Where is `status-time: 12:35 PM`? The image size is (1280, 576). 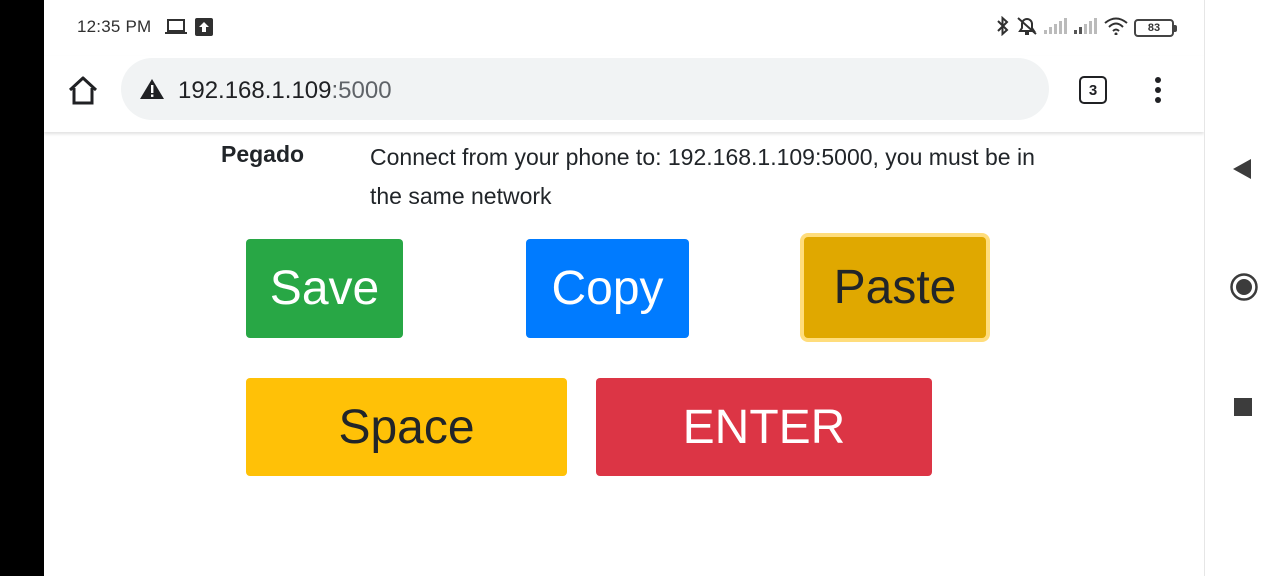 status-time: 12:35 PM is located at coordinates (114, 26).